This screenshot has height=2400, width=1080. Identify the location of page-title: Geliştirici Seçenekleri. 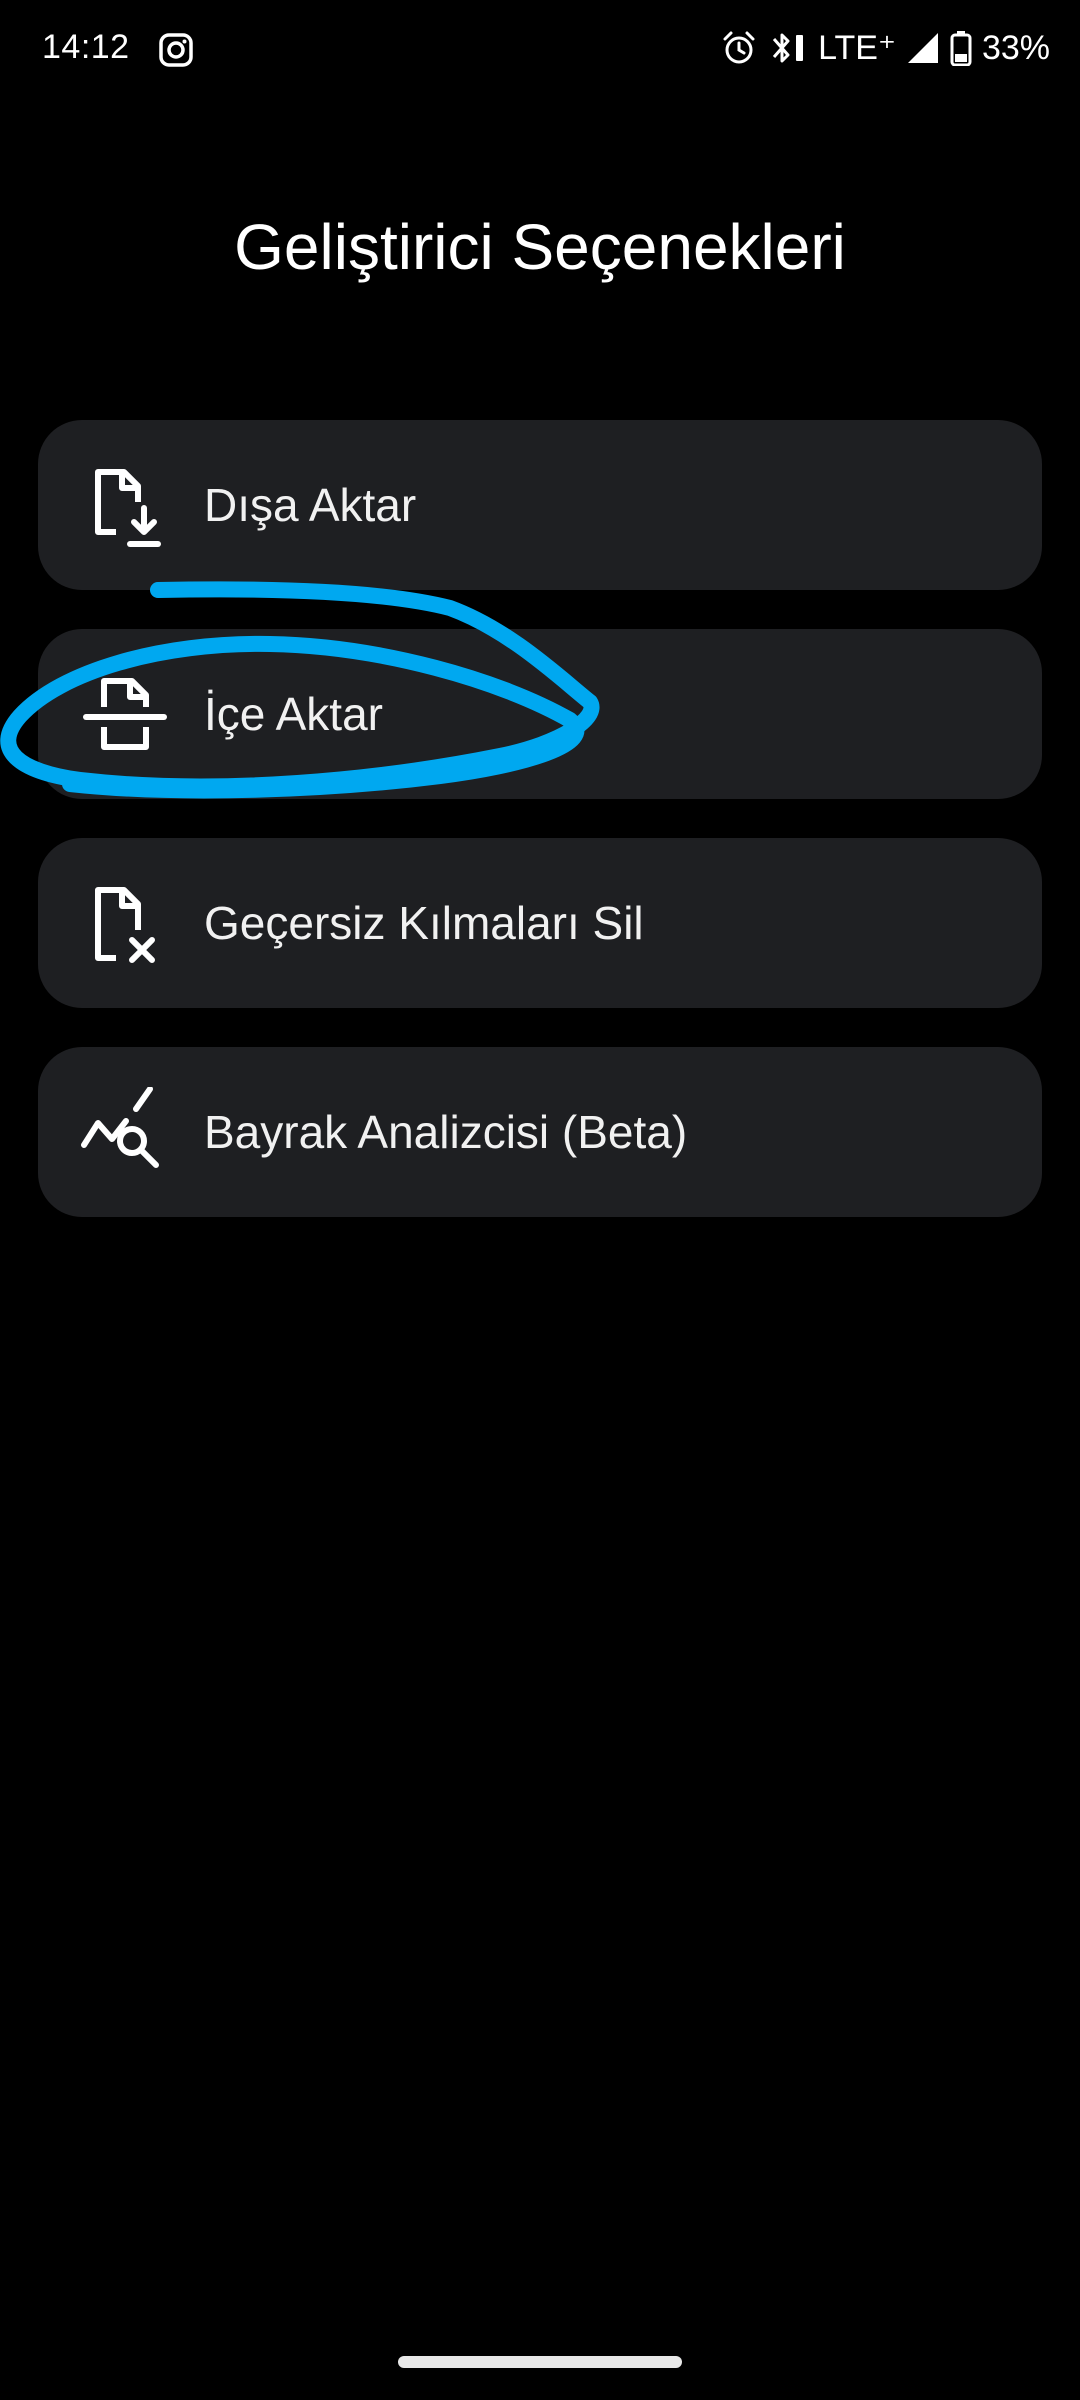
(540, 247).